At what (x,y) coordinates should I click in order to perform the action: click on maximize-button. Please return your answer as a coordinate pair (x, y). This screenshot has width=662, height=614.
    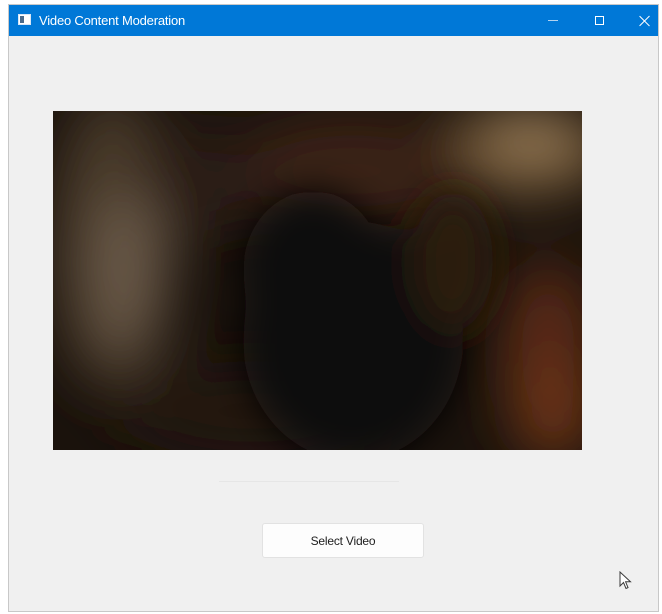
    Looking at the image, I should click on (599, 20).